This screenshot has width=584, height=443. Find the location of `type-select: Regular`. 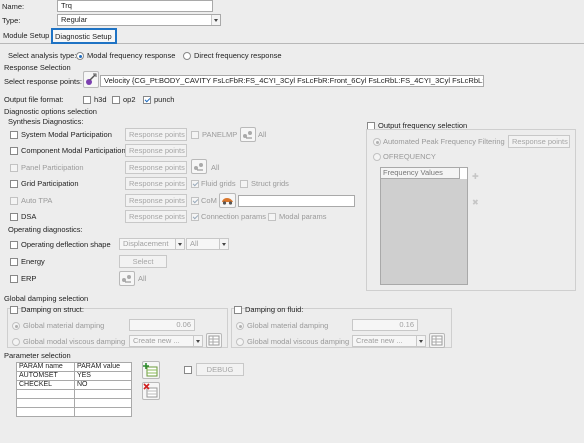

type-select: Regular is located at coordinates (139, 20).